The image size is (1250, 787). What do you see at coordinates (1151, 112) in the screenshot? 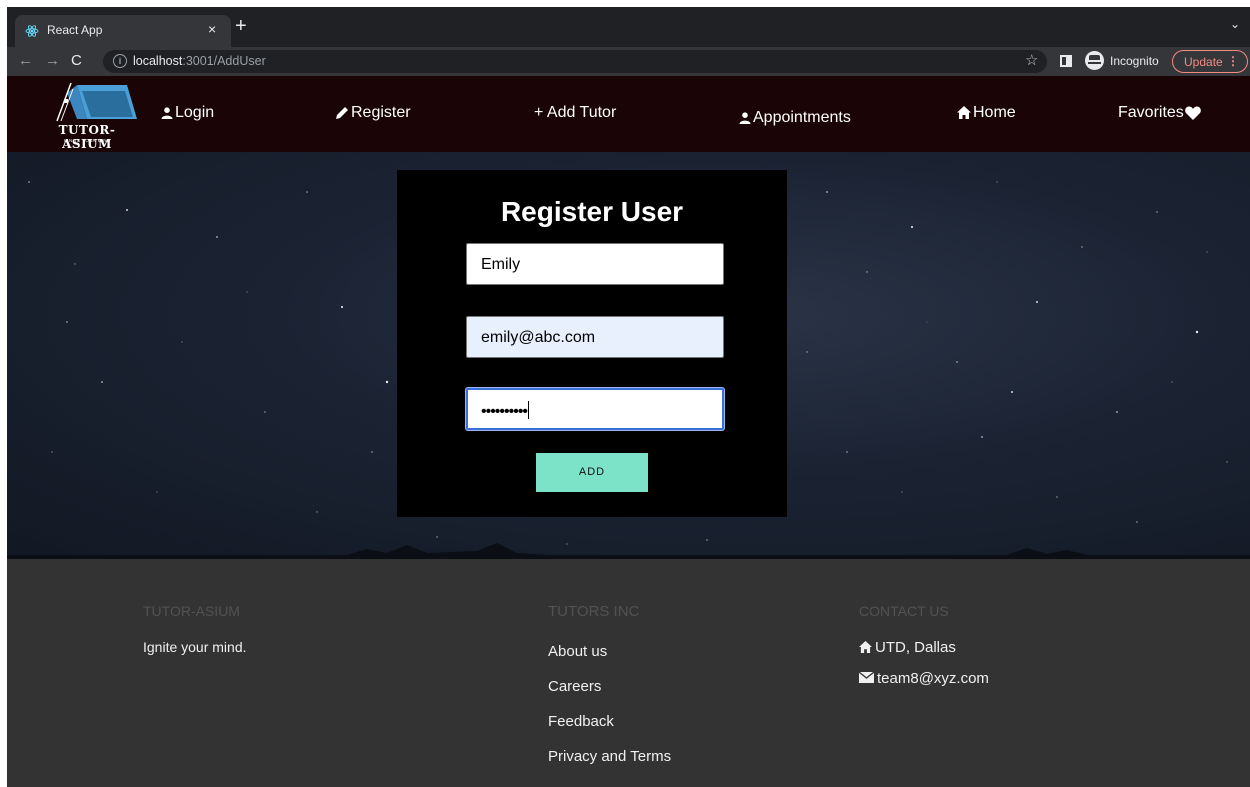
I see `nav-favorites-label: Favorites` at bounding box center [1151, 112].